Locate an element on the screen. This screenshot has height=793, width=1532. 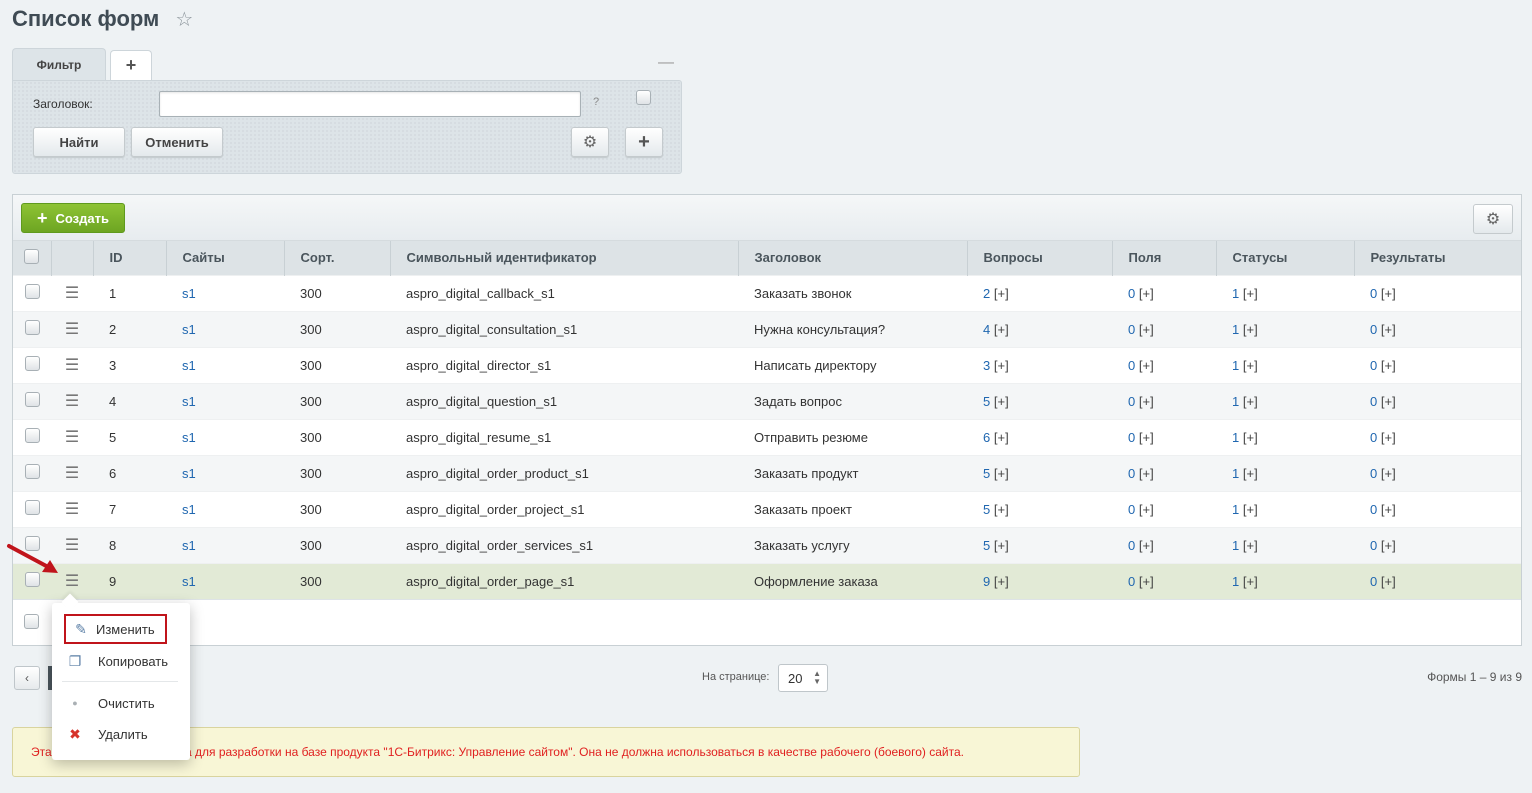
footer-select-checkbox is located at coordinates (31, 621).